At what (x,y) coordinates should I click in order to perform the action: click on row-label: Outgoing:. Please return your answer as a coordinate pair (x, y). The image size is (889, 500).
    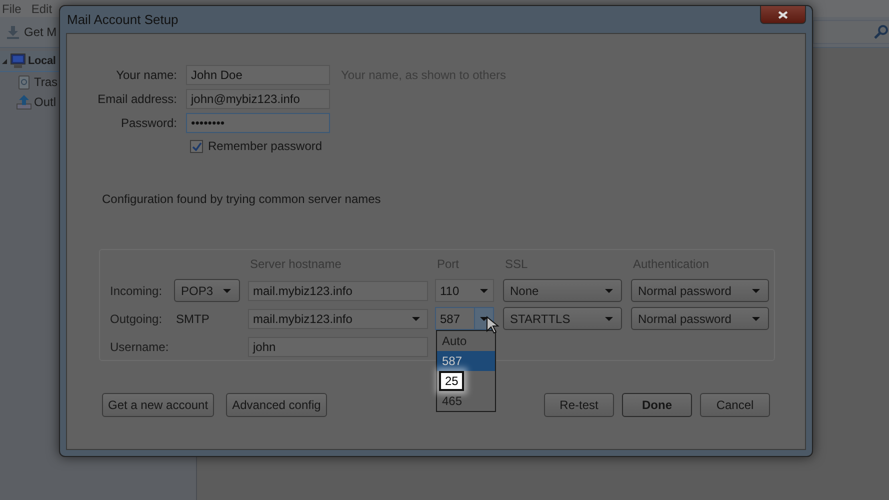
    Looking at the image, I should click on (137, 319).